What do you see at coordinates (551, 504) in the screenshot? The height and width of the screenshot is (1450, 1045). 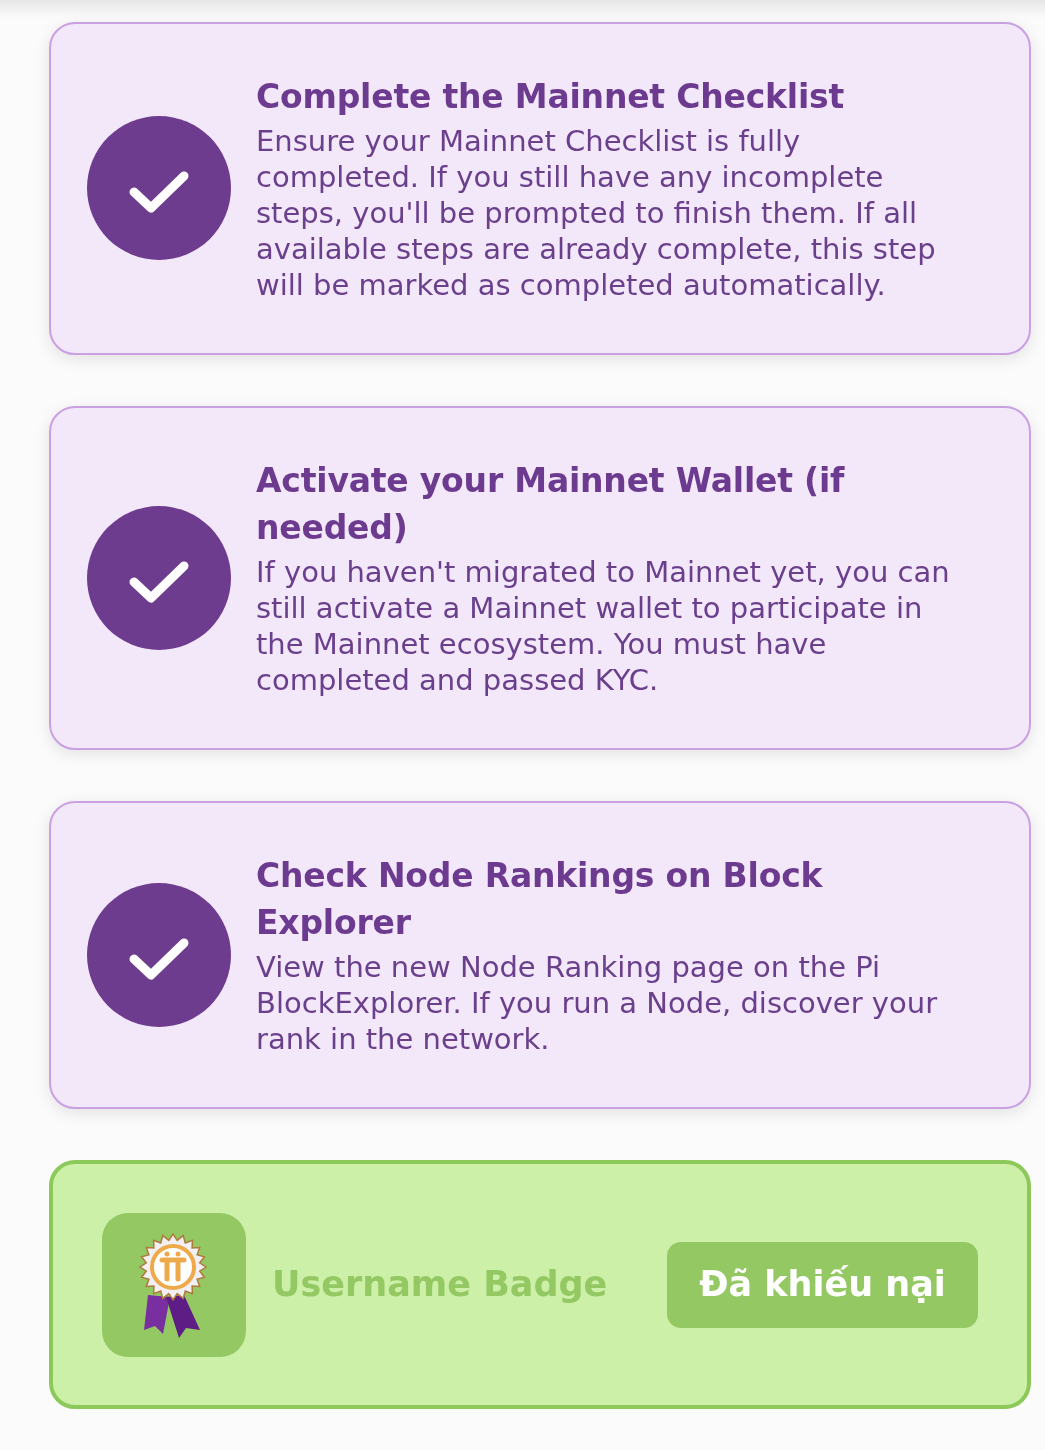 I see `task-title: Activate your Mainnet Wallet (if needed)` at bounding box center [551, 504].